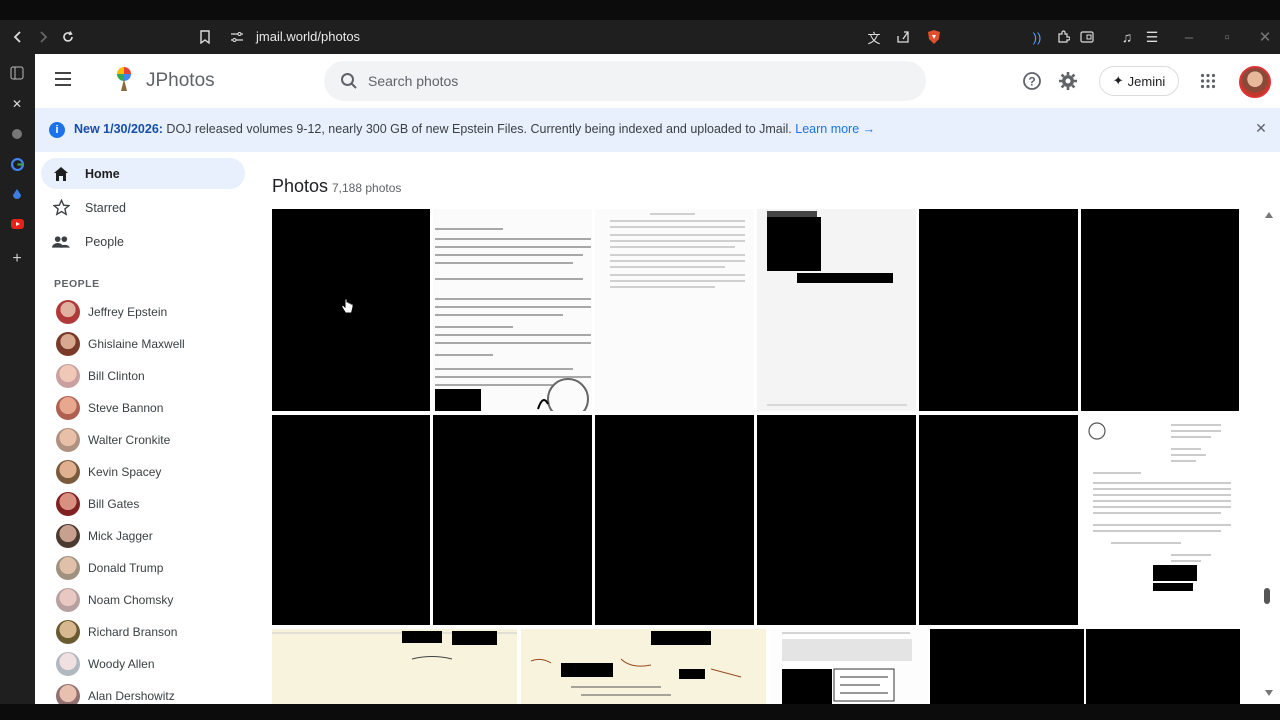 This screenshot has height=720, width=1280. Describe the element at coordinates (68, 37) in the screenshot. I see `reload-icon` at that location.